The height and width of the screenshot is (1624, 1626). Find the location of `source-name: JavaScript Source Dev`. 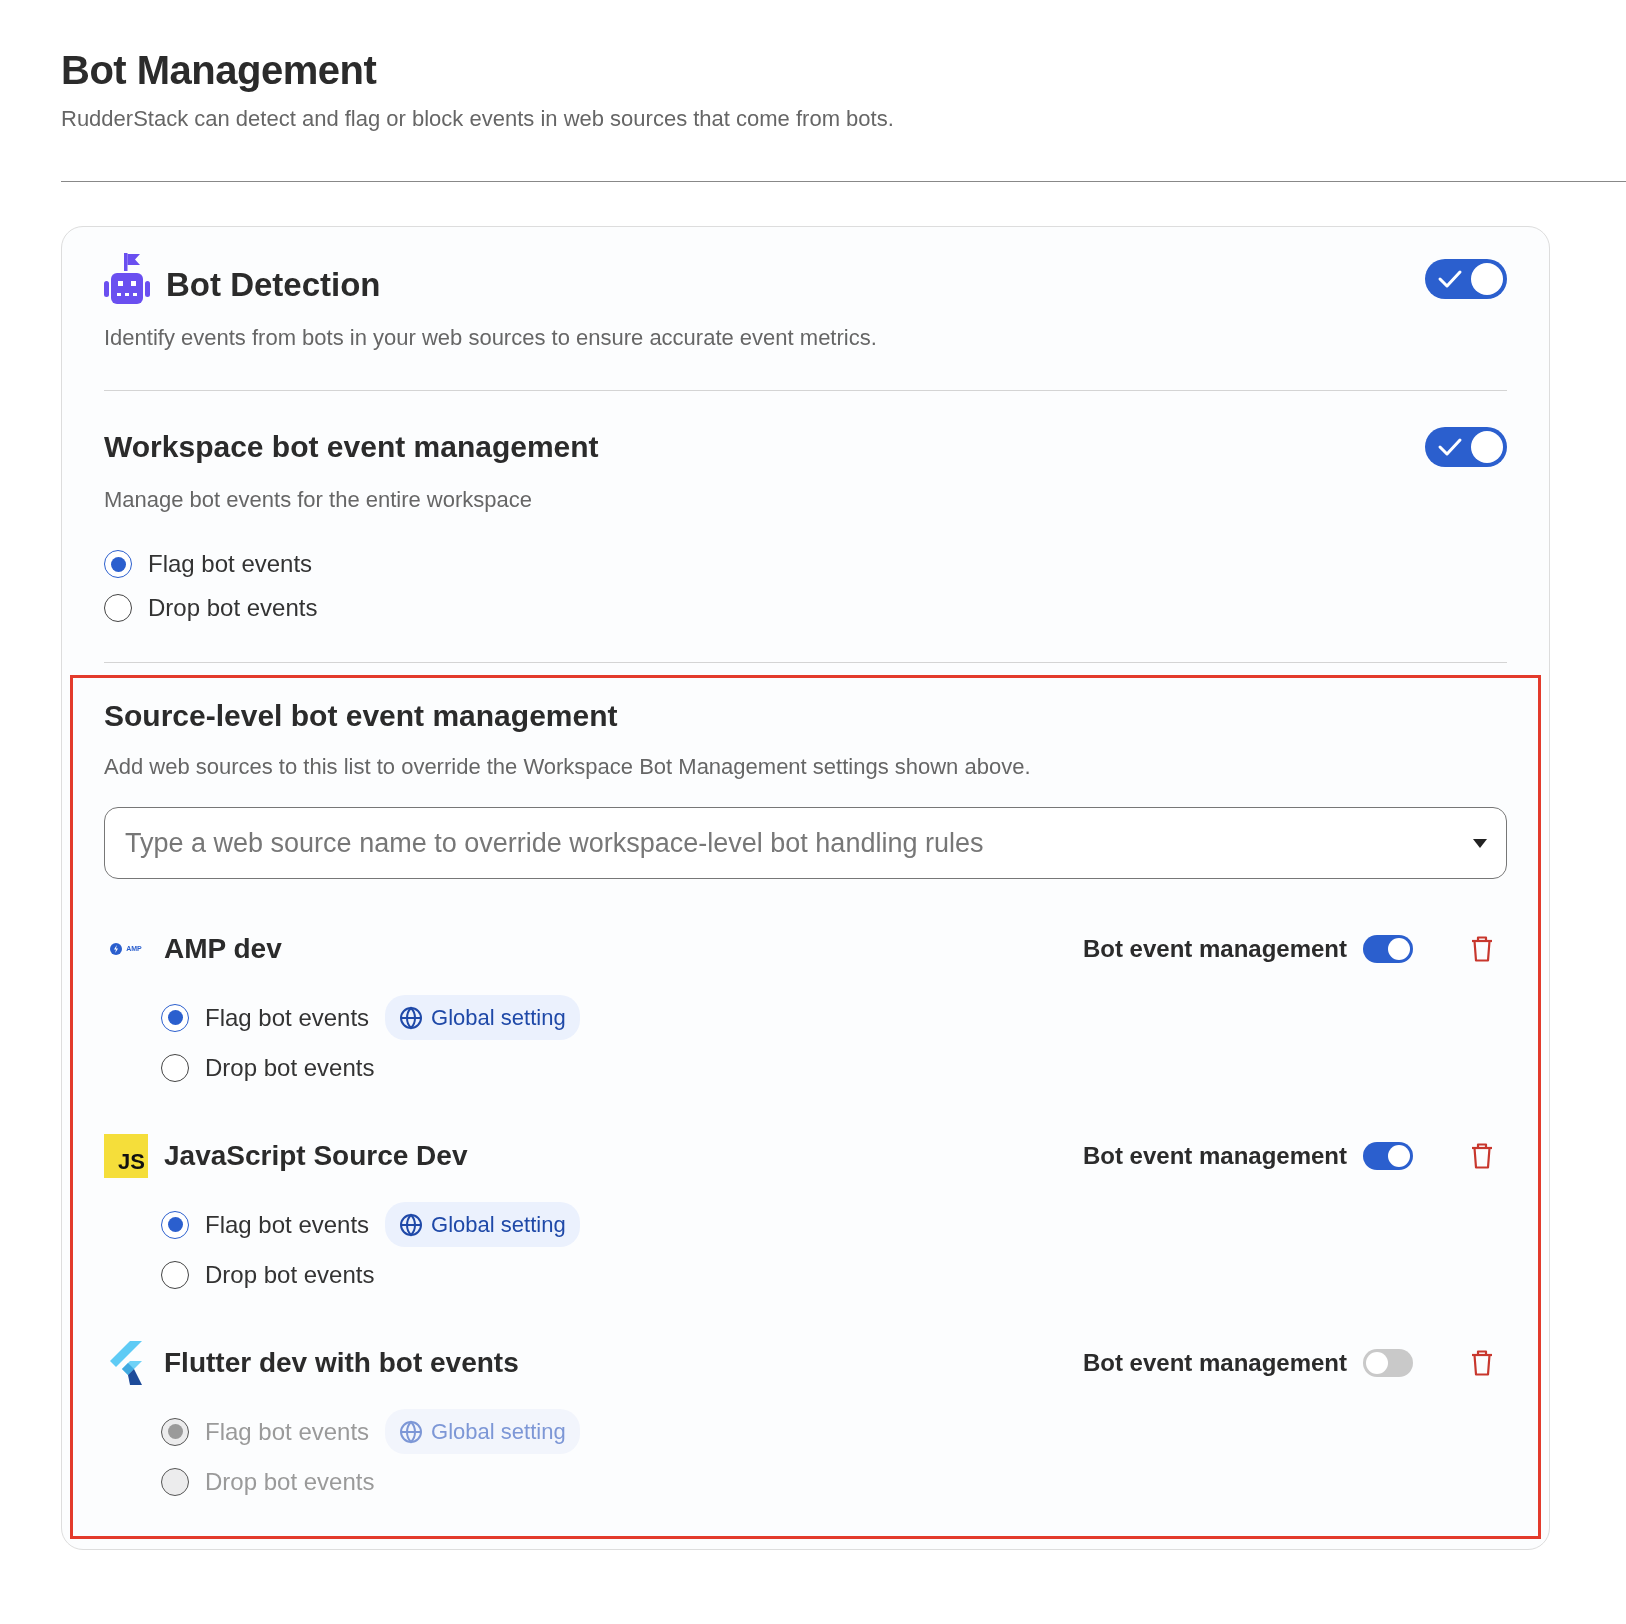

source-name: JavaScript Source Dev is located at coordinates (316, 1156).